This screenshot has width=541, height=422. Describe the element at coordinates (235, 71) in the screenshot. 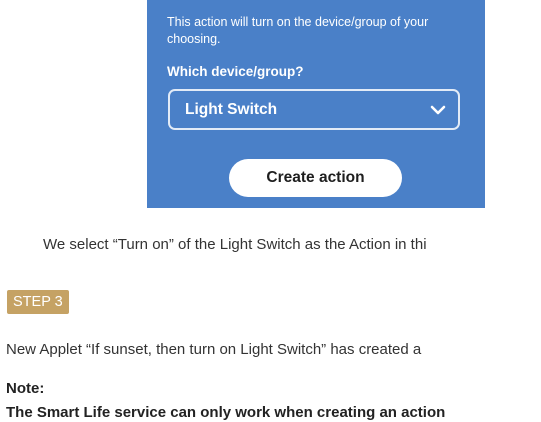

I see `device-question-label: Which device/group?` at that location.